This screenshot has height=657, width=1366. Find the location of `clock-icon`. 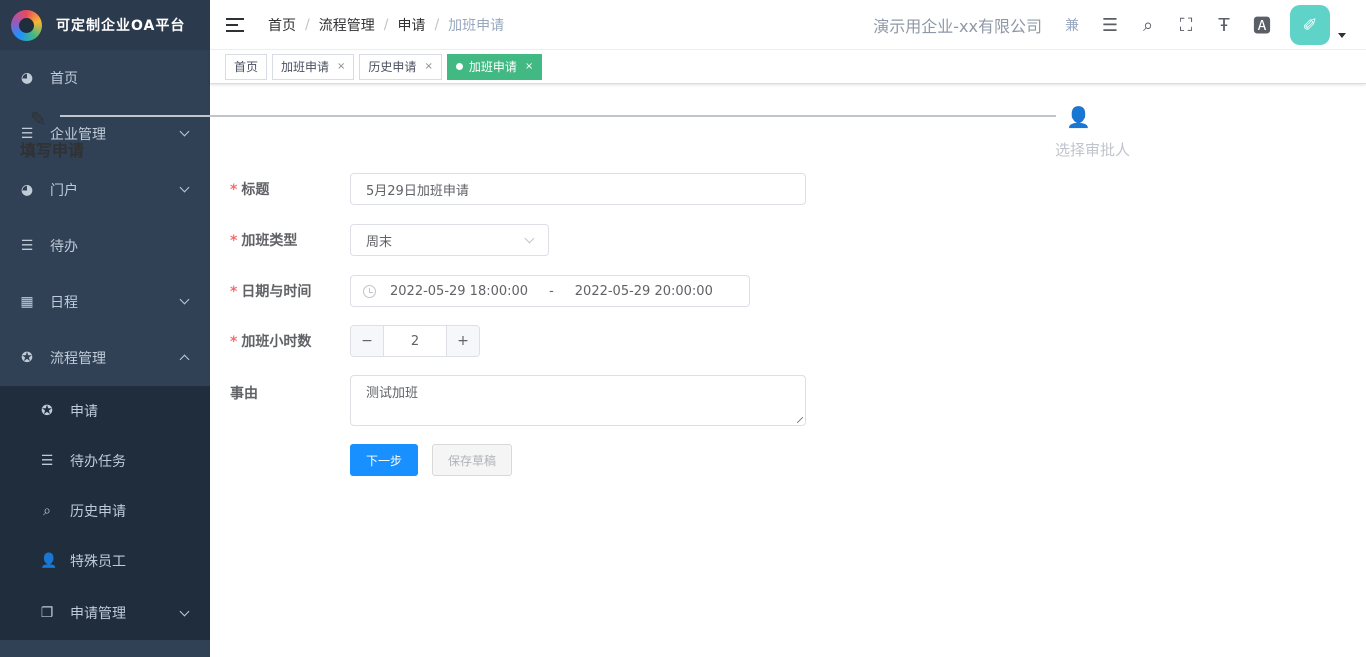

clock-icon is located at coordinates (369, 291).